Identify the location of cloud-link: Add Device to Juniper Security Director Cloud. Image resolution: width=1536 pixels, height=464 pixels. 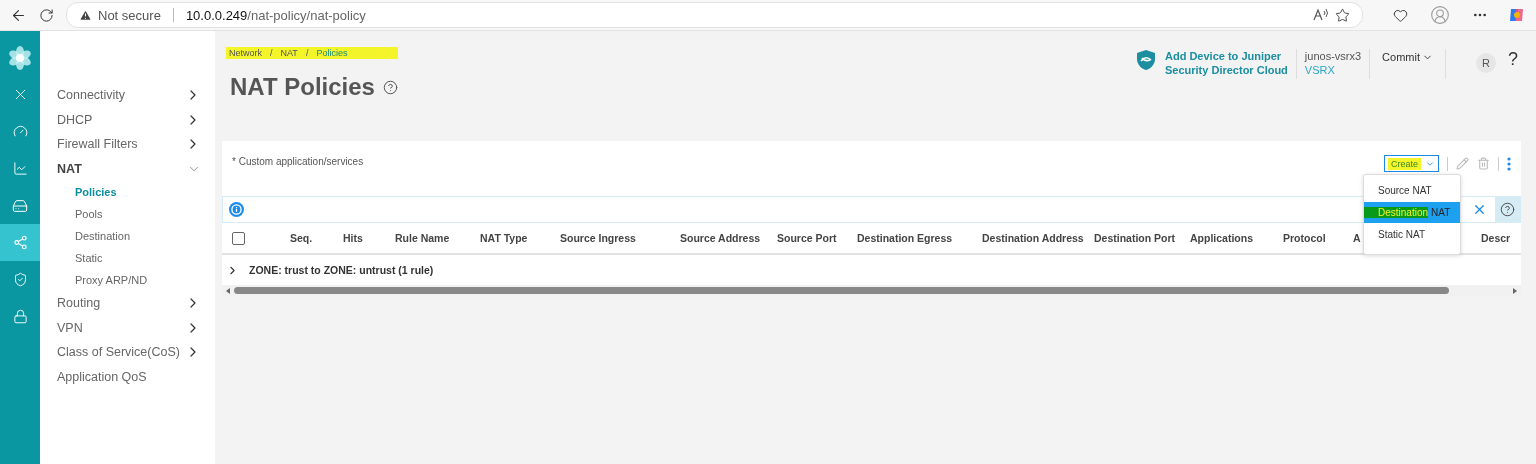
(1226, 63).